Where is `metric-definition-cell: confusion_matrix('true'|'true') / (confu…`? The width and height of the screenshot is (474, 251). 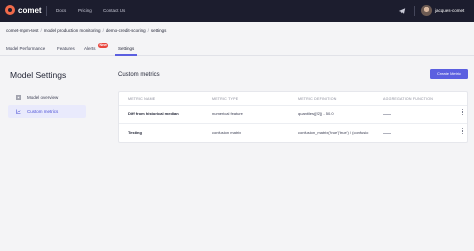 metric-definition-cell: confusion_matrix('true'|'true') / (confu… is located at coordinates (333, 132).